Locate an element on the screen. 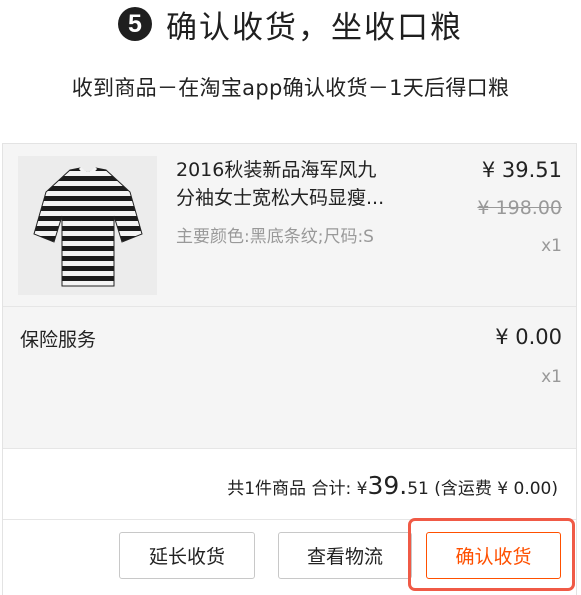  striped-shirt-image is located at coordinates (87, 225).